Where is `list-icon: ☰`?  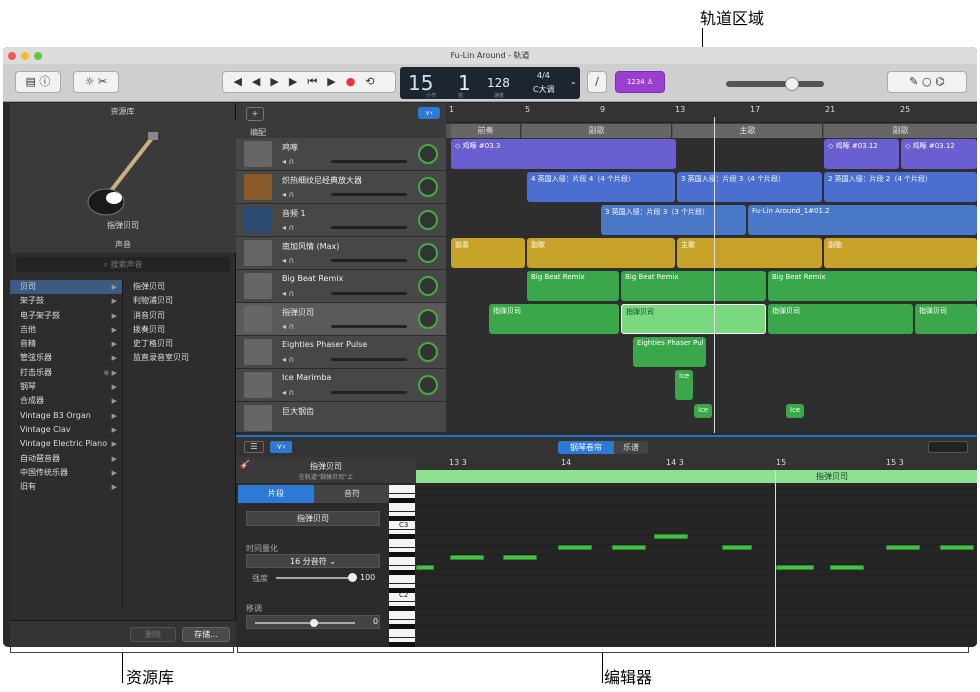
list-icon: ☰ is located at coordinates (254, 447).